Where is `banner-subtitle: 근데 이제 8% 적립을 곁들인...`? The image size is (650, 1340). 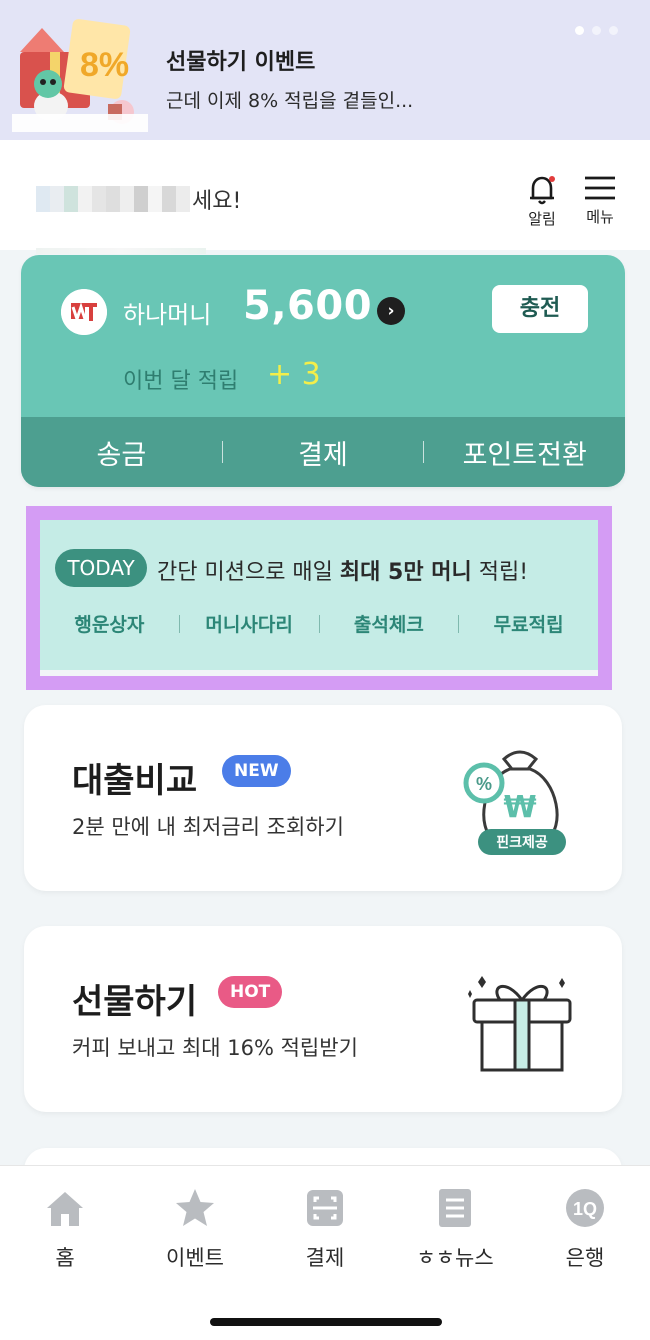
banner-subtitle: 근데 이제 8% 적립을 곁들인... is located at coordinates (290, 101).